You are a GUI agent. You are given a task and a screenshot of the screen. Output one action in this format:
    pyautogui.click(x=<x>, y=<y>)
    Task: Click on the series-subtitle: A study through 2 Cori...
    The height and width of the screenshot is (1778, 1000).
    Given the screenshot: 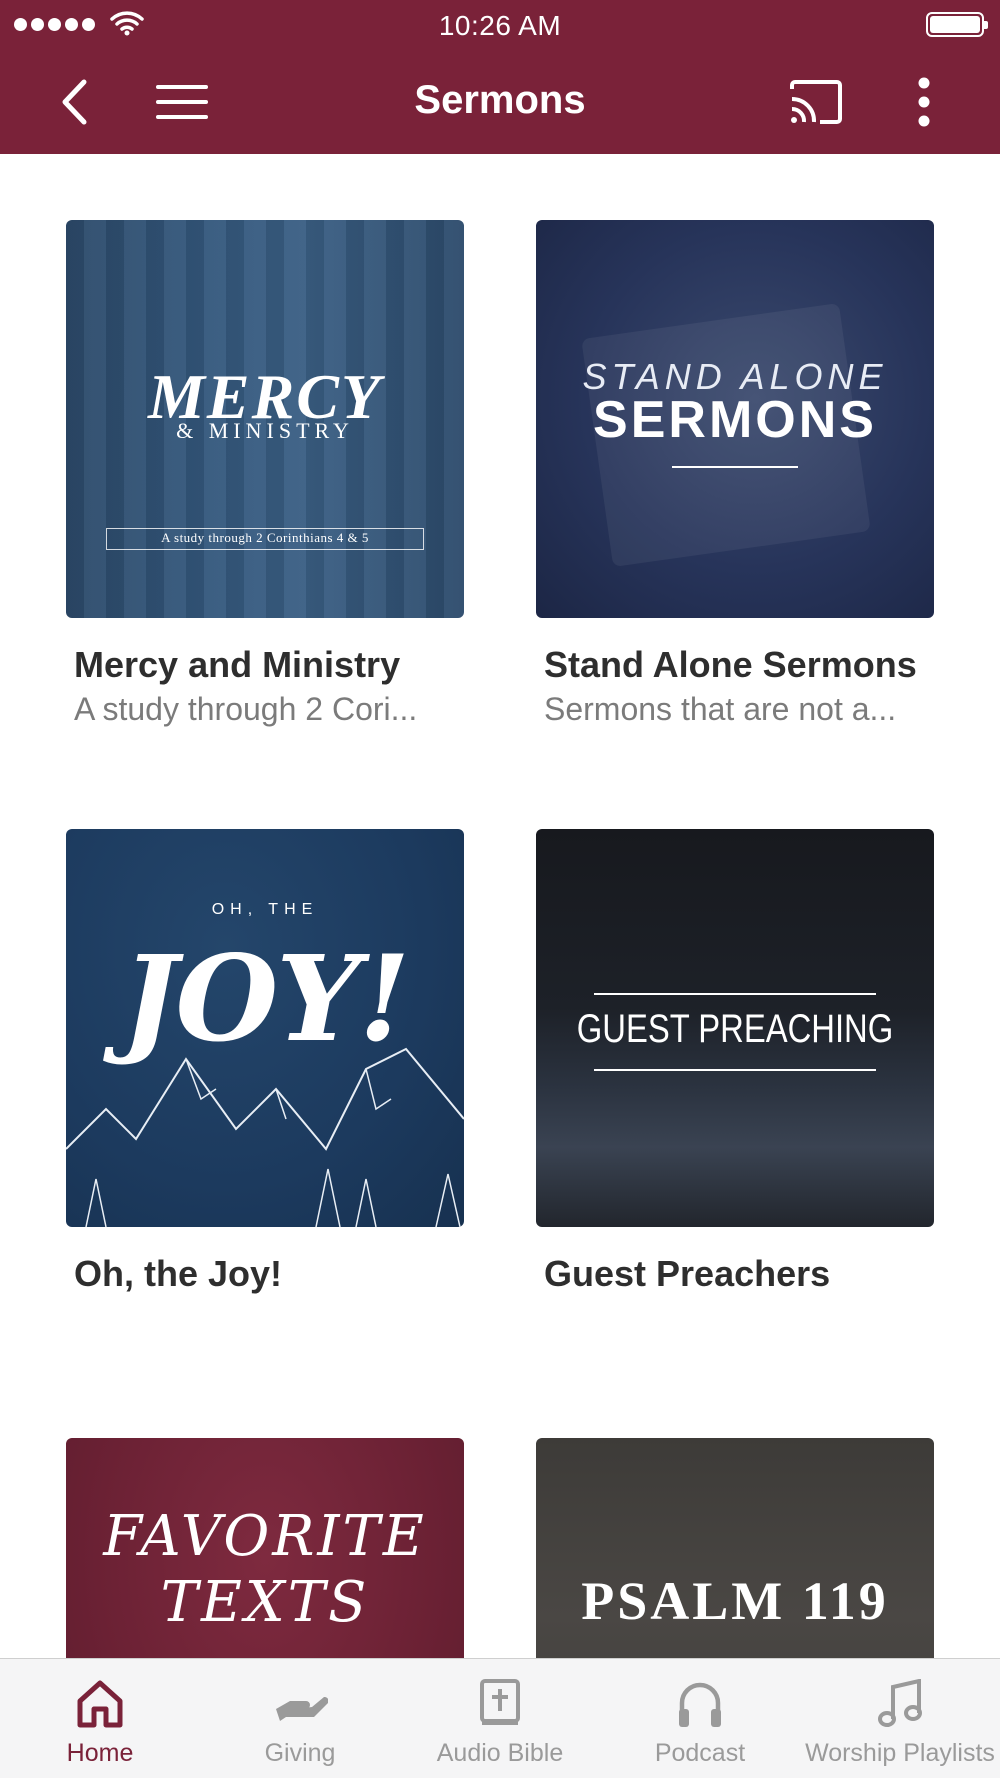 What is the action you would take?
    pyautogui.click(x=246, y=709)
    